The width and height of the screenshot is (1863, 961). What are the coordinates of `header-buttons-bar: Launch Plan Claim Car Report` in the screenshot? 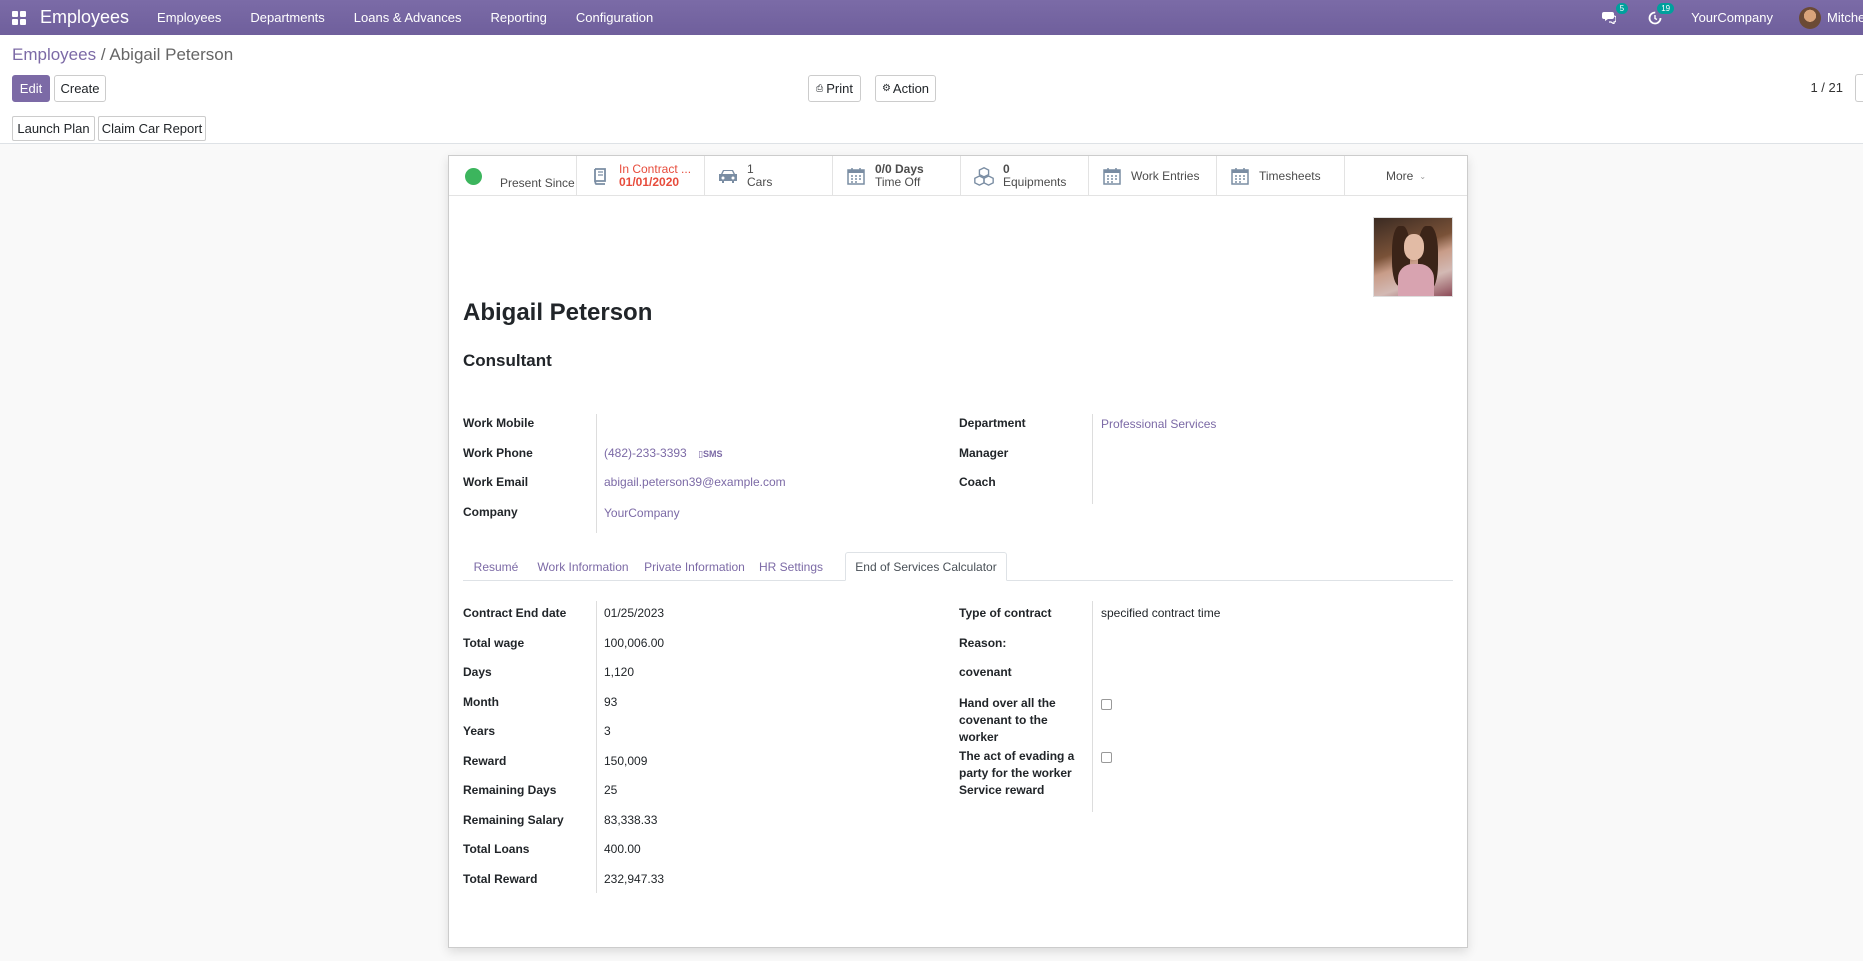 It's located at (931, 129).